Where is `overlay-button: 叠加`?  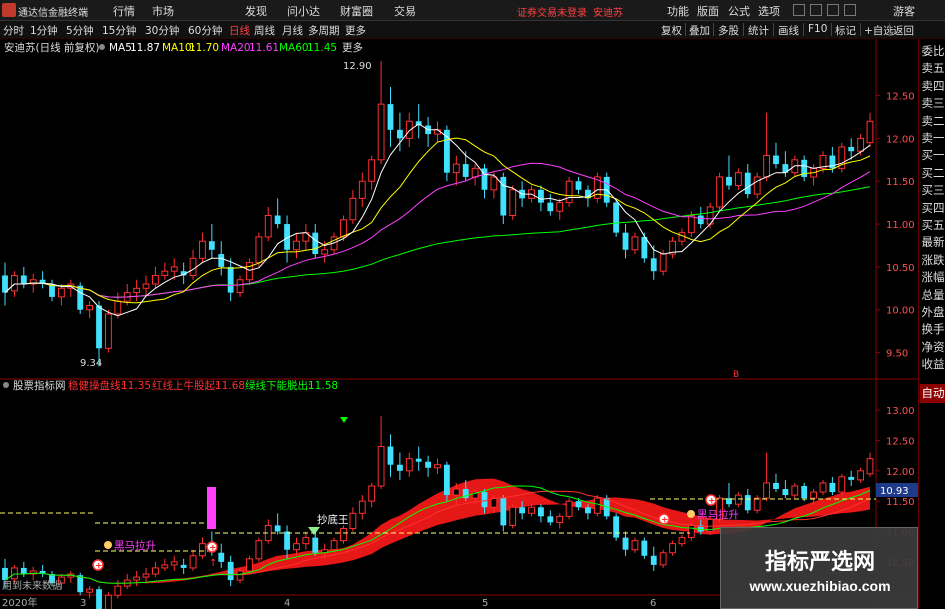
overlay-button: 叠加 is located at coordinates (699, 30).